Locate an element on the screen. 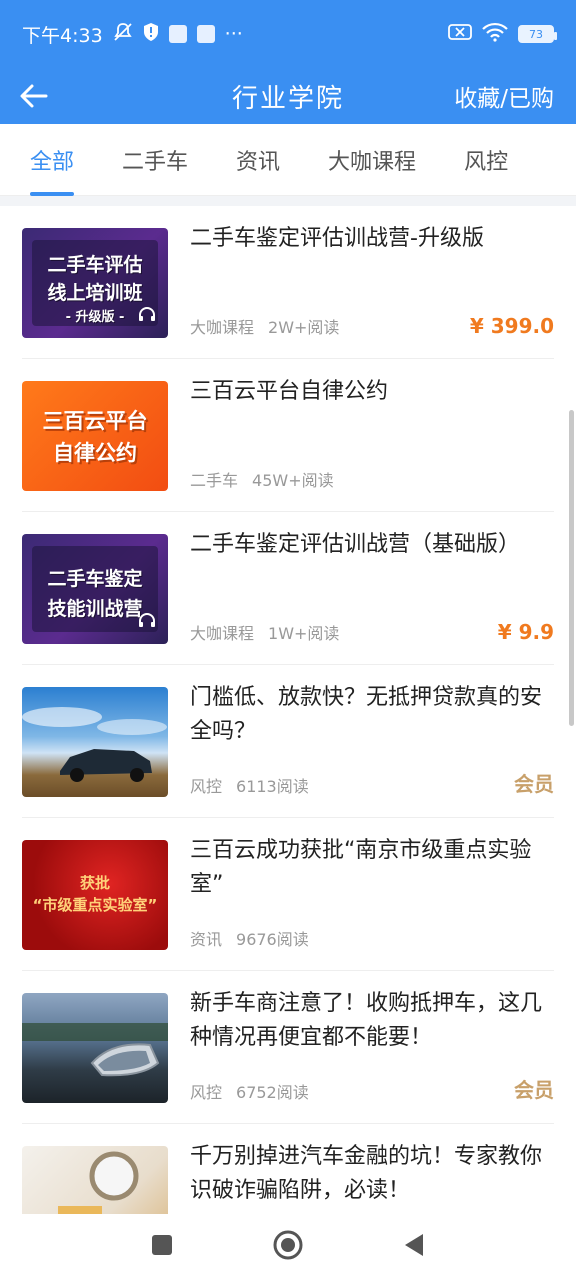 The height and width of the screenshot is (1280, 576). thumbnail-text: 线上培训班 is located at coordinates (95, 293).